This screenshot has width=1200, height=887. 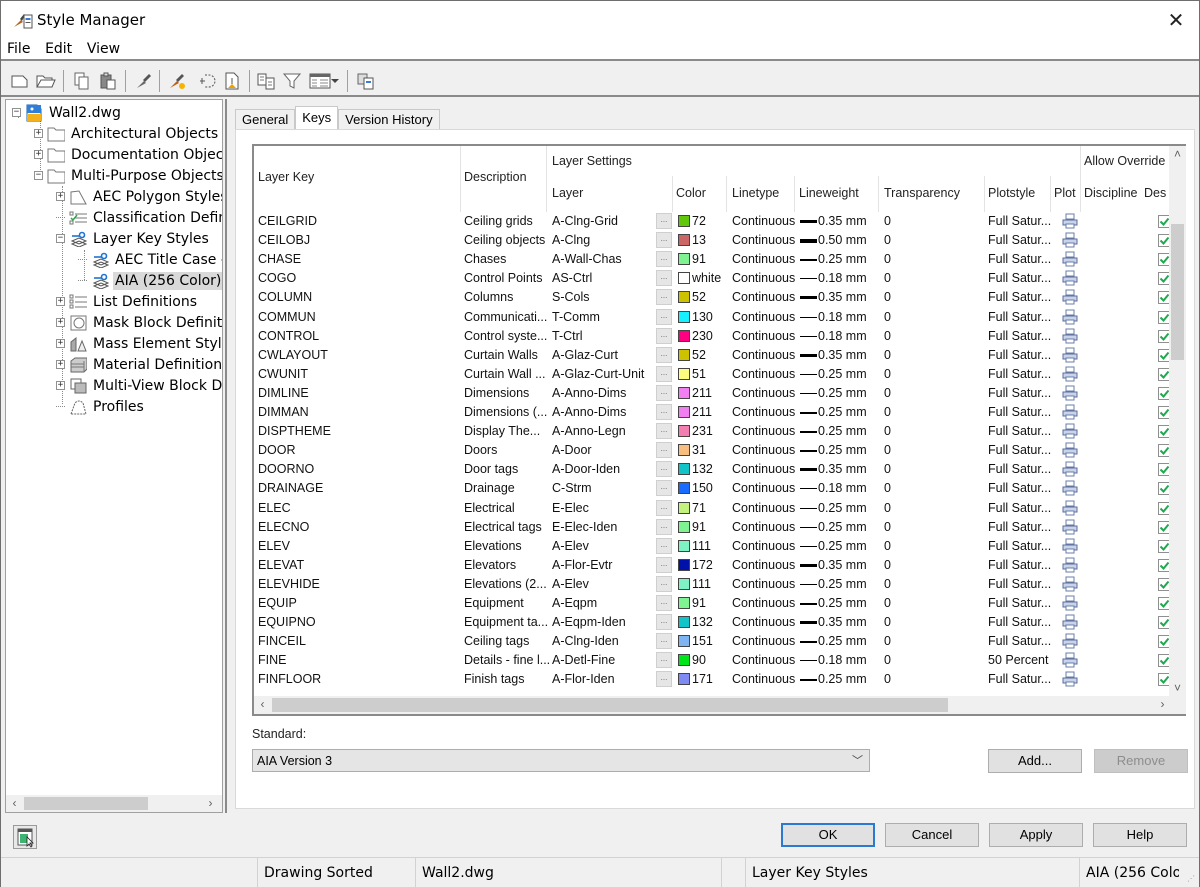 I want to click on tree-item: − Wall2.dwg, so click(x=67, y=112).